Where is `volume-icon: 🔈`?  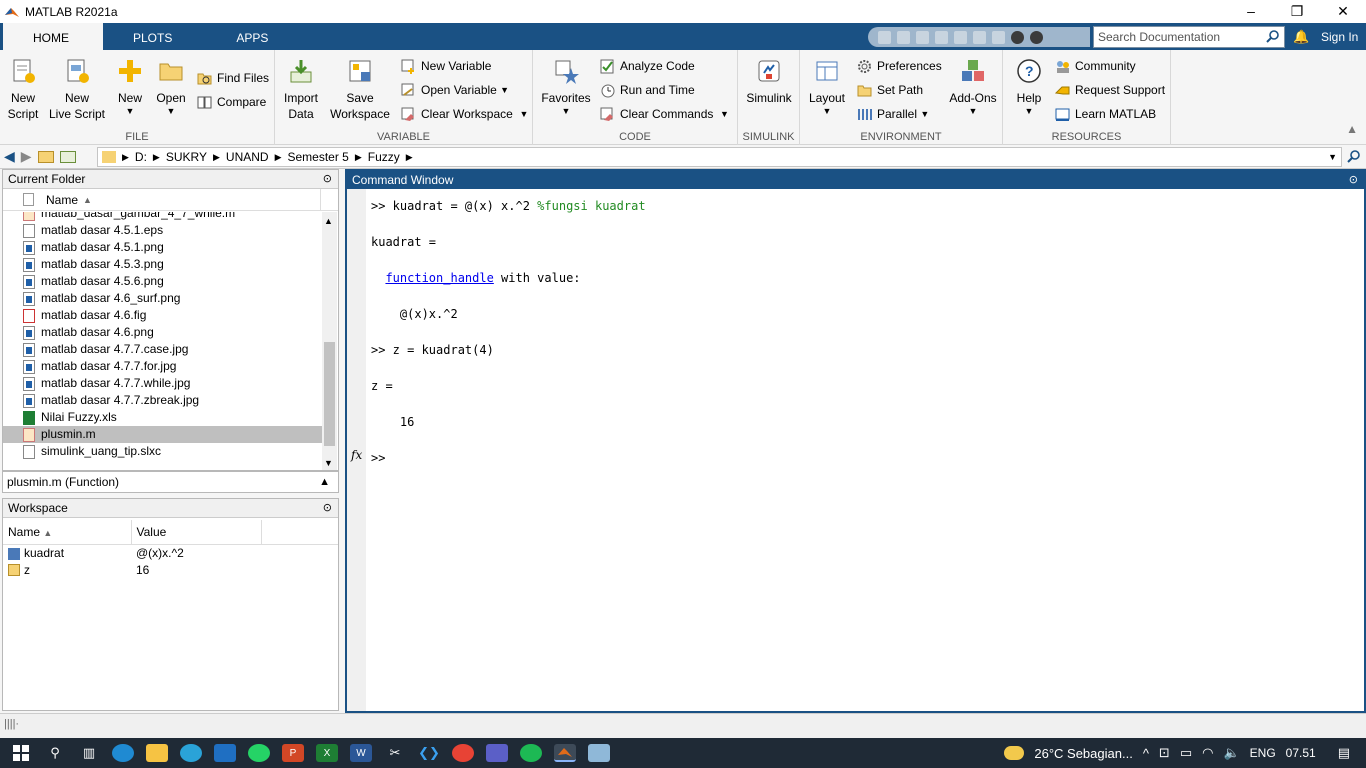 volume-icon: 🔈 is located at coordinates (1231, 753).